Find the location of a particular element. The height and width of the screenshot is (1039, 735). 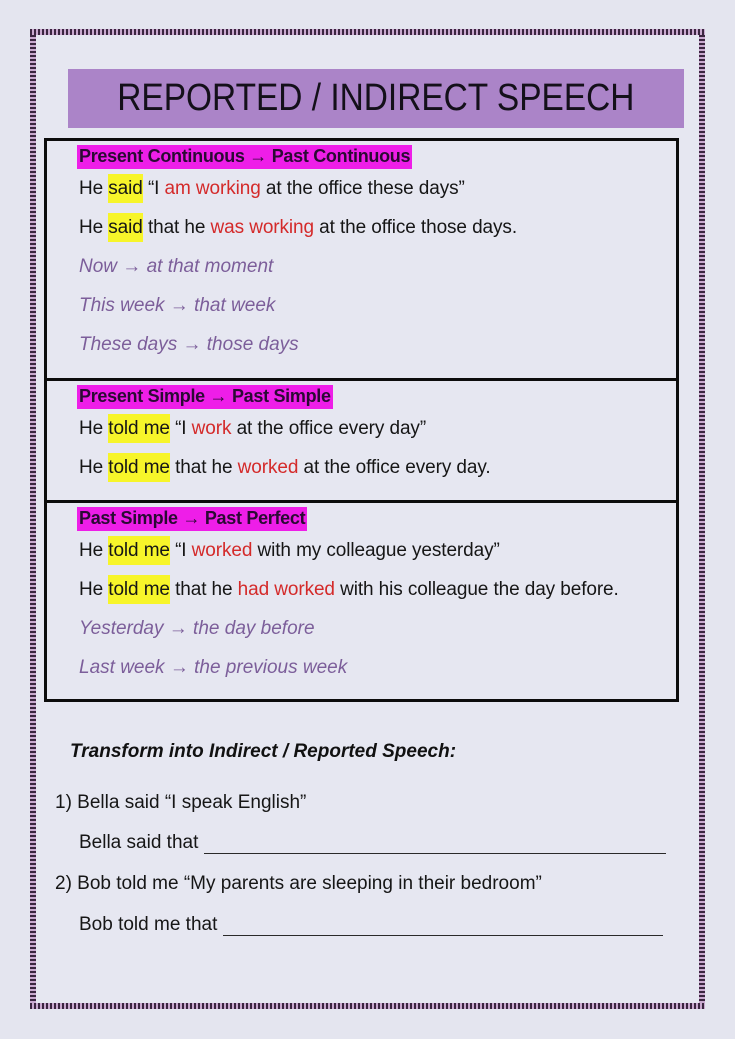

tense-verb: work is located at coordinates (211, 428).